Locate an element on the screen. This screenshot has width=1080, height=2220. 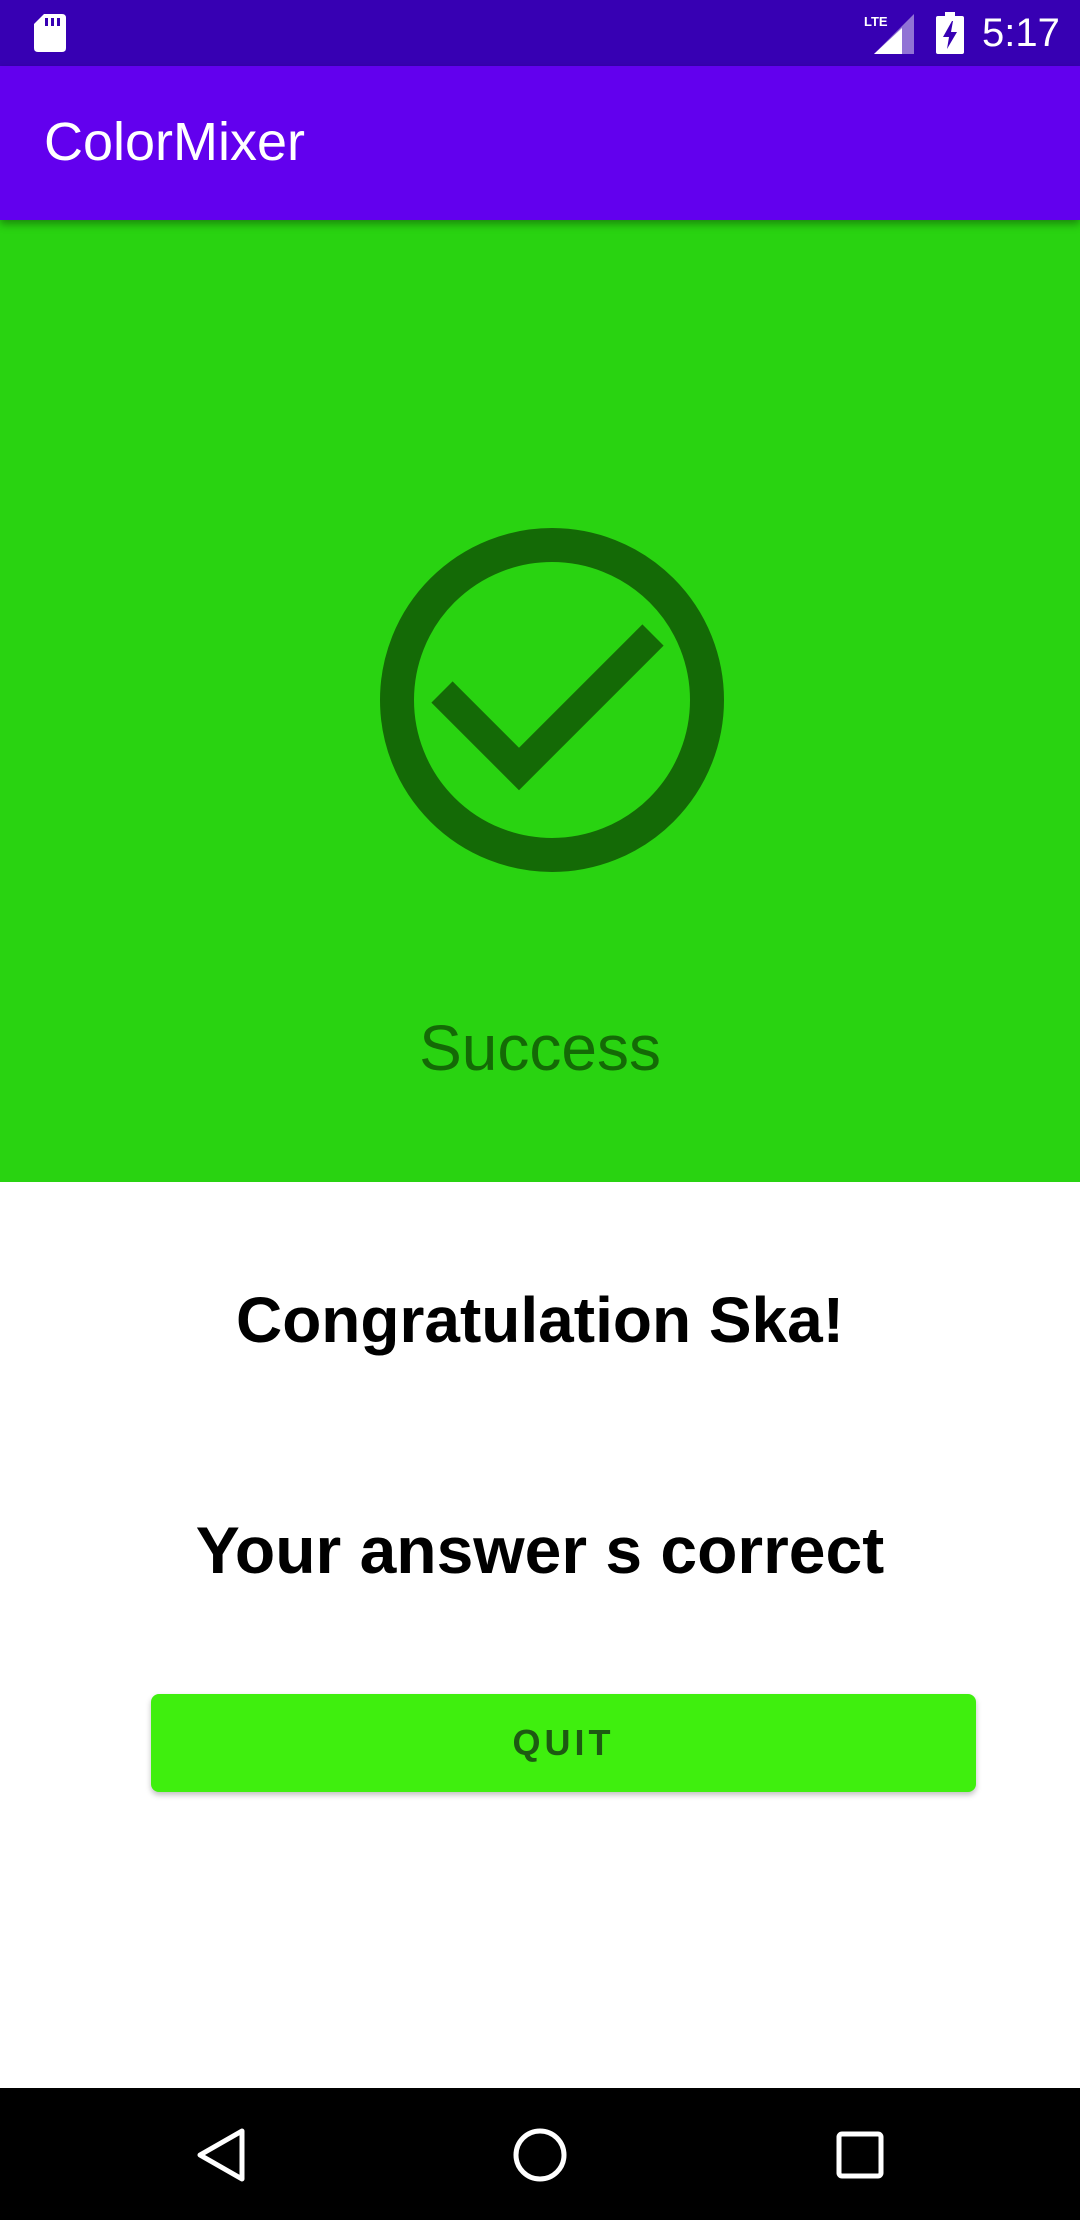
back-triangle-icon is located at coordinates (221, 2155).